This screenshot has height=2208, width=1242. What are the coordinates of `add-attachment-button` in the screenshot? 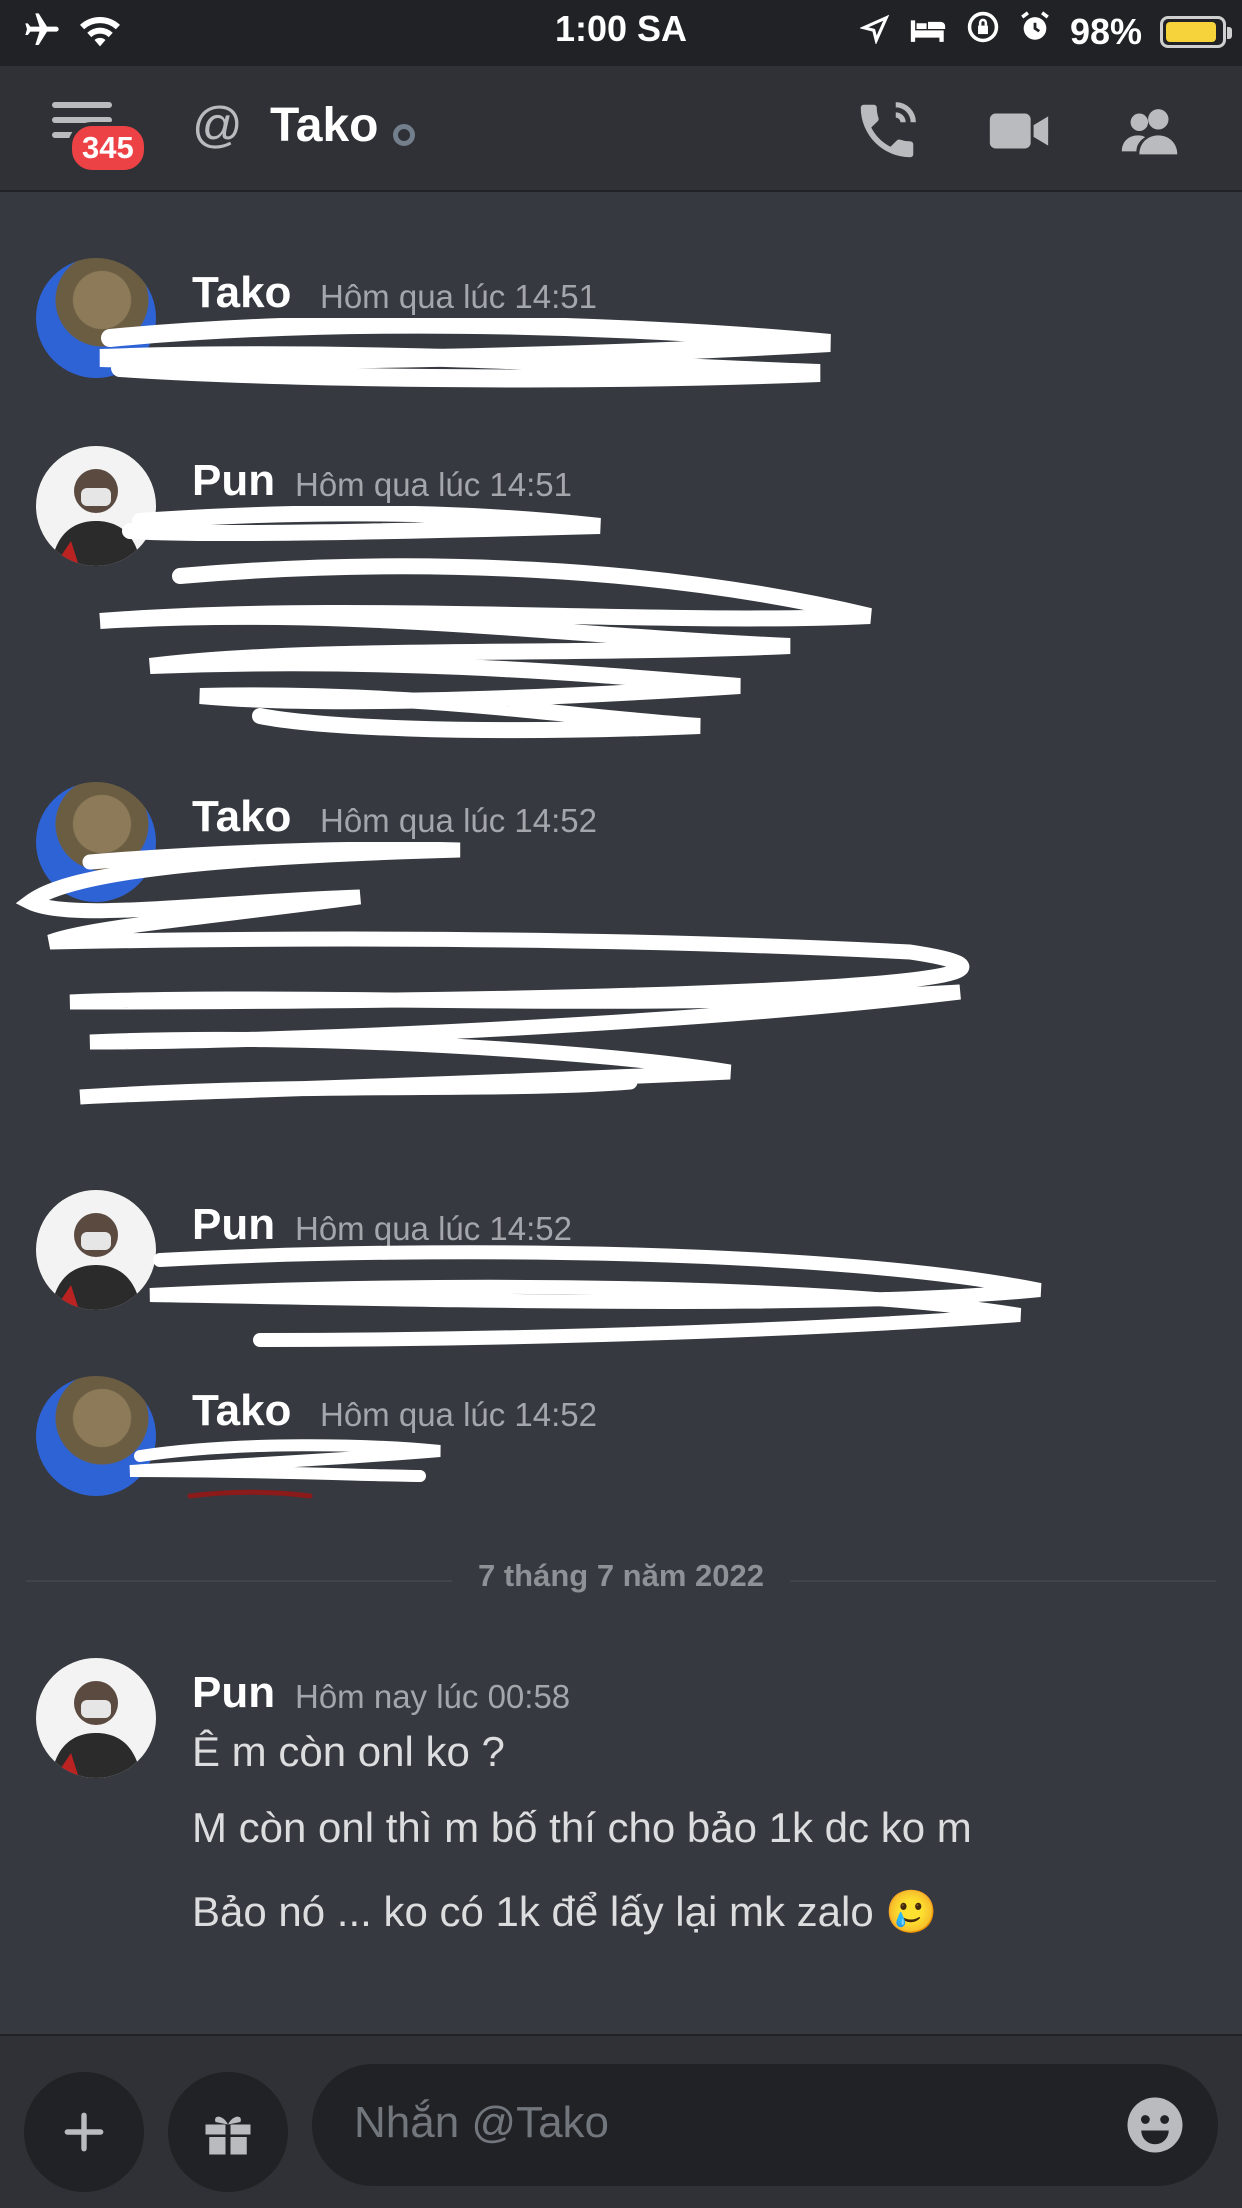 It's located at (84, 2132).